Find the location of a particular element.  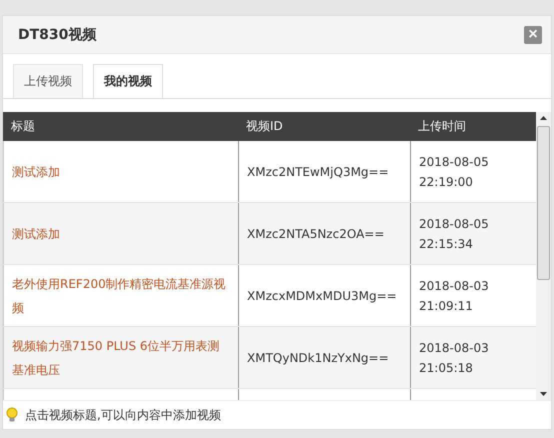

dialog-title: DT830视频 is located at coordinates (57, 35).